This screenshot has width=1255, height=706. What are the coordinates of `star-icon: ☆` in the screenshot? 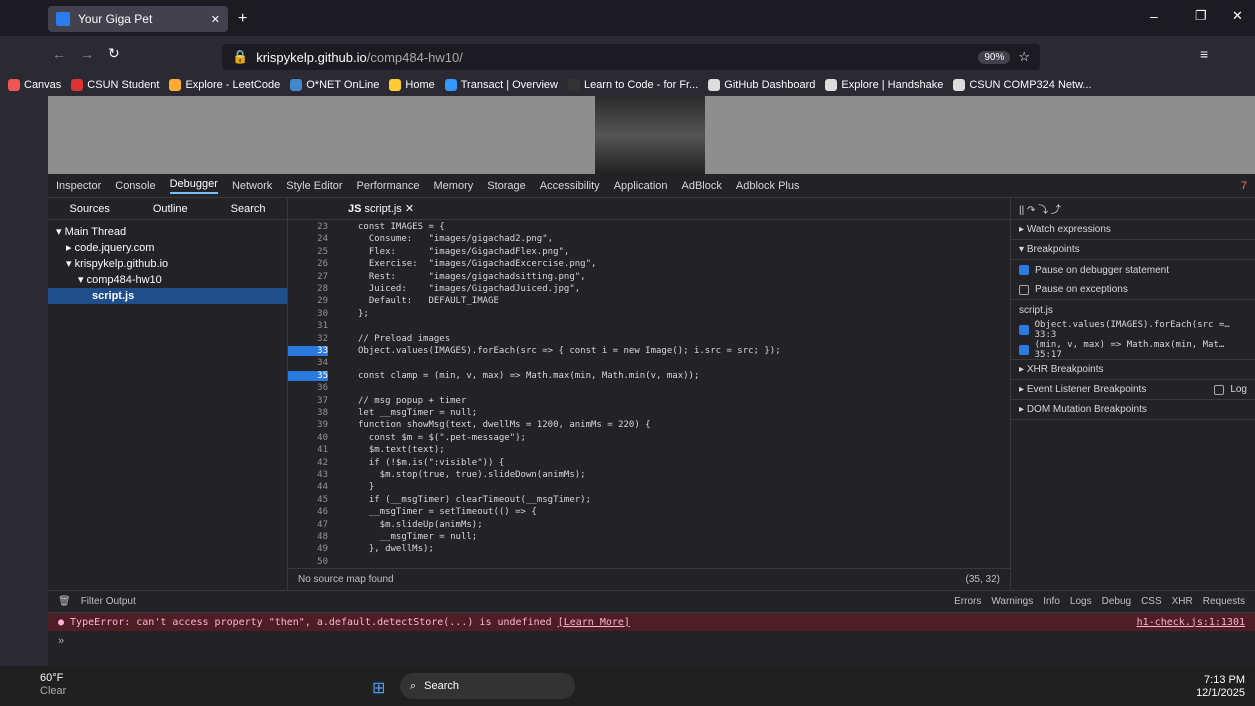 It's located at (1024, 57).